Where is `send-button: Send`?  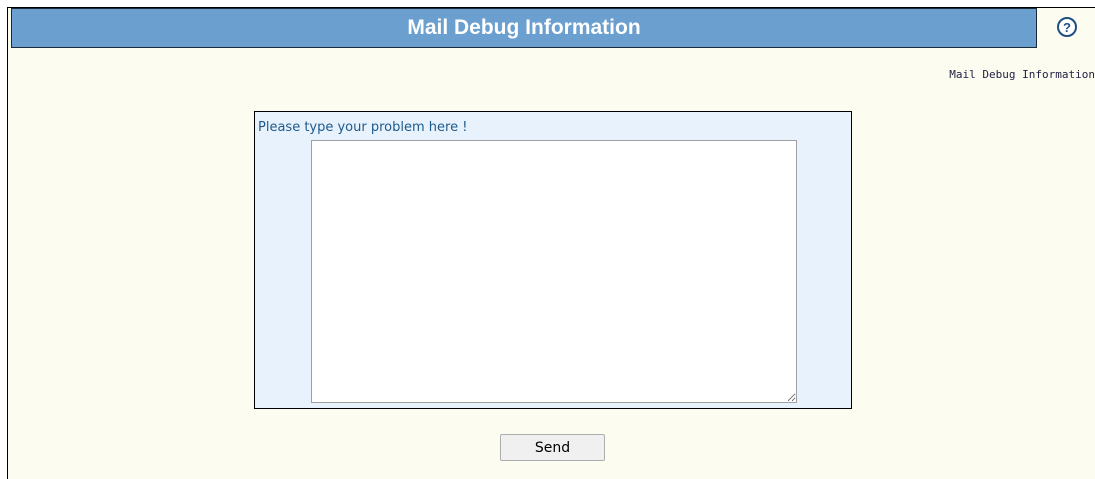 send-button: Send is located at coordinates (552, 447).